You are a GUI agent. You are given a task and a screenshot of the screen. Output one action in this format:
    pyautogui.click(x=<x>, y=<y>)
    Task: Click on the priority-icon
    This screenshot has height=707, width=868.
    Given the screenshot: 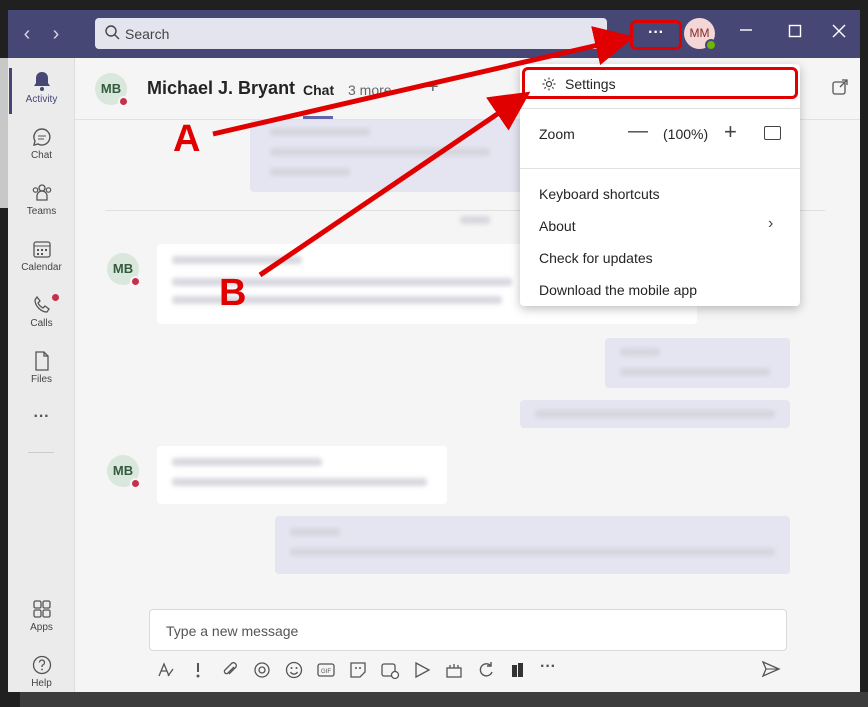 What is the action you would take?
    pyautogui.click(x=198, y=670)
    